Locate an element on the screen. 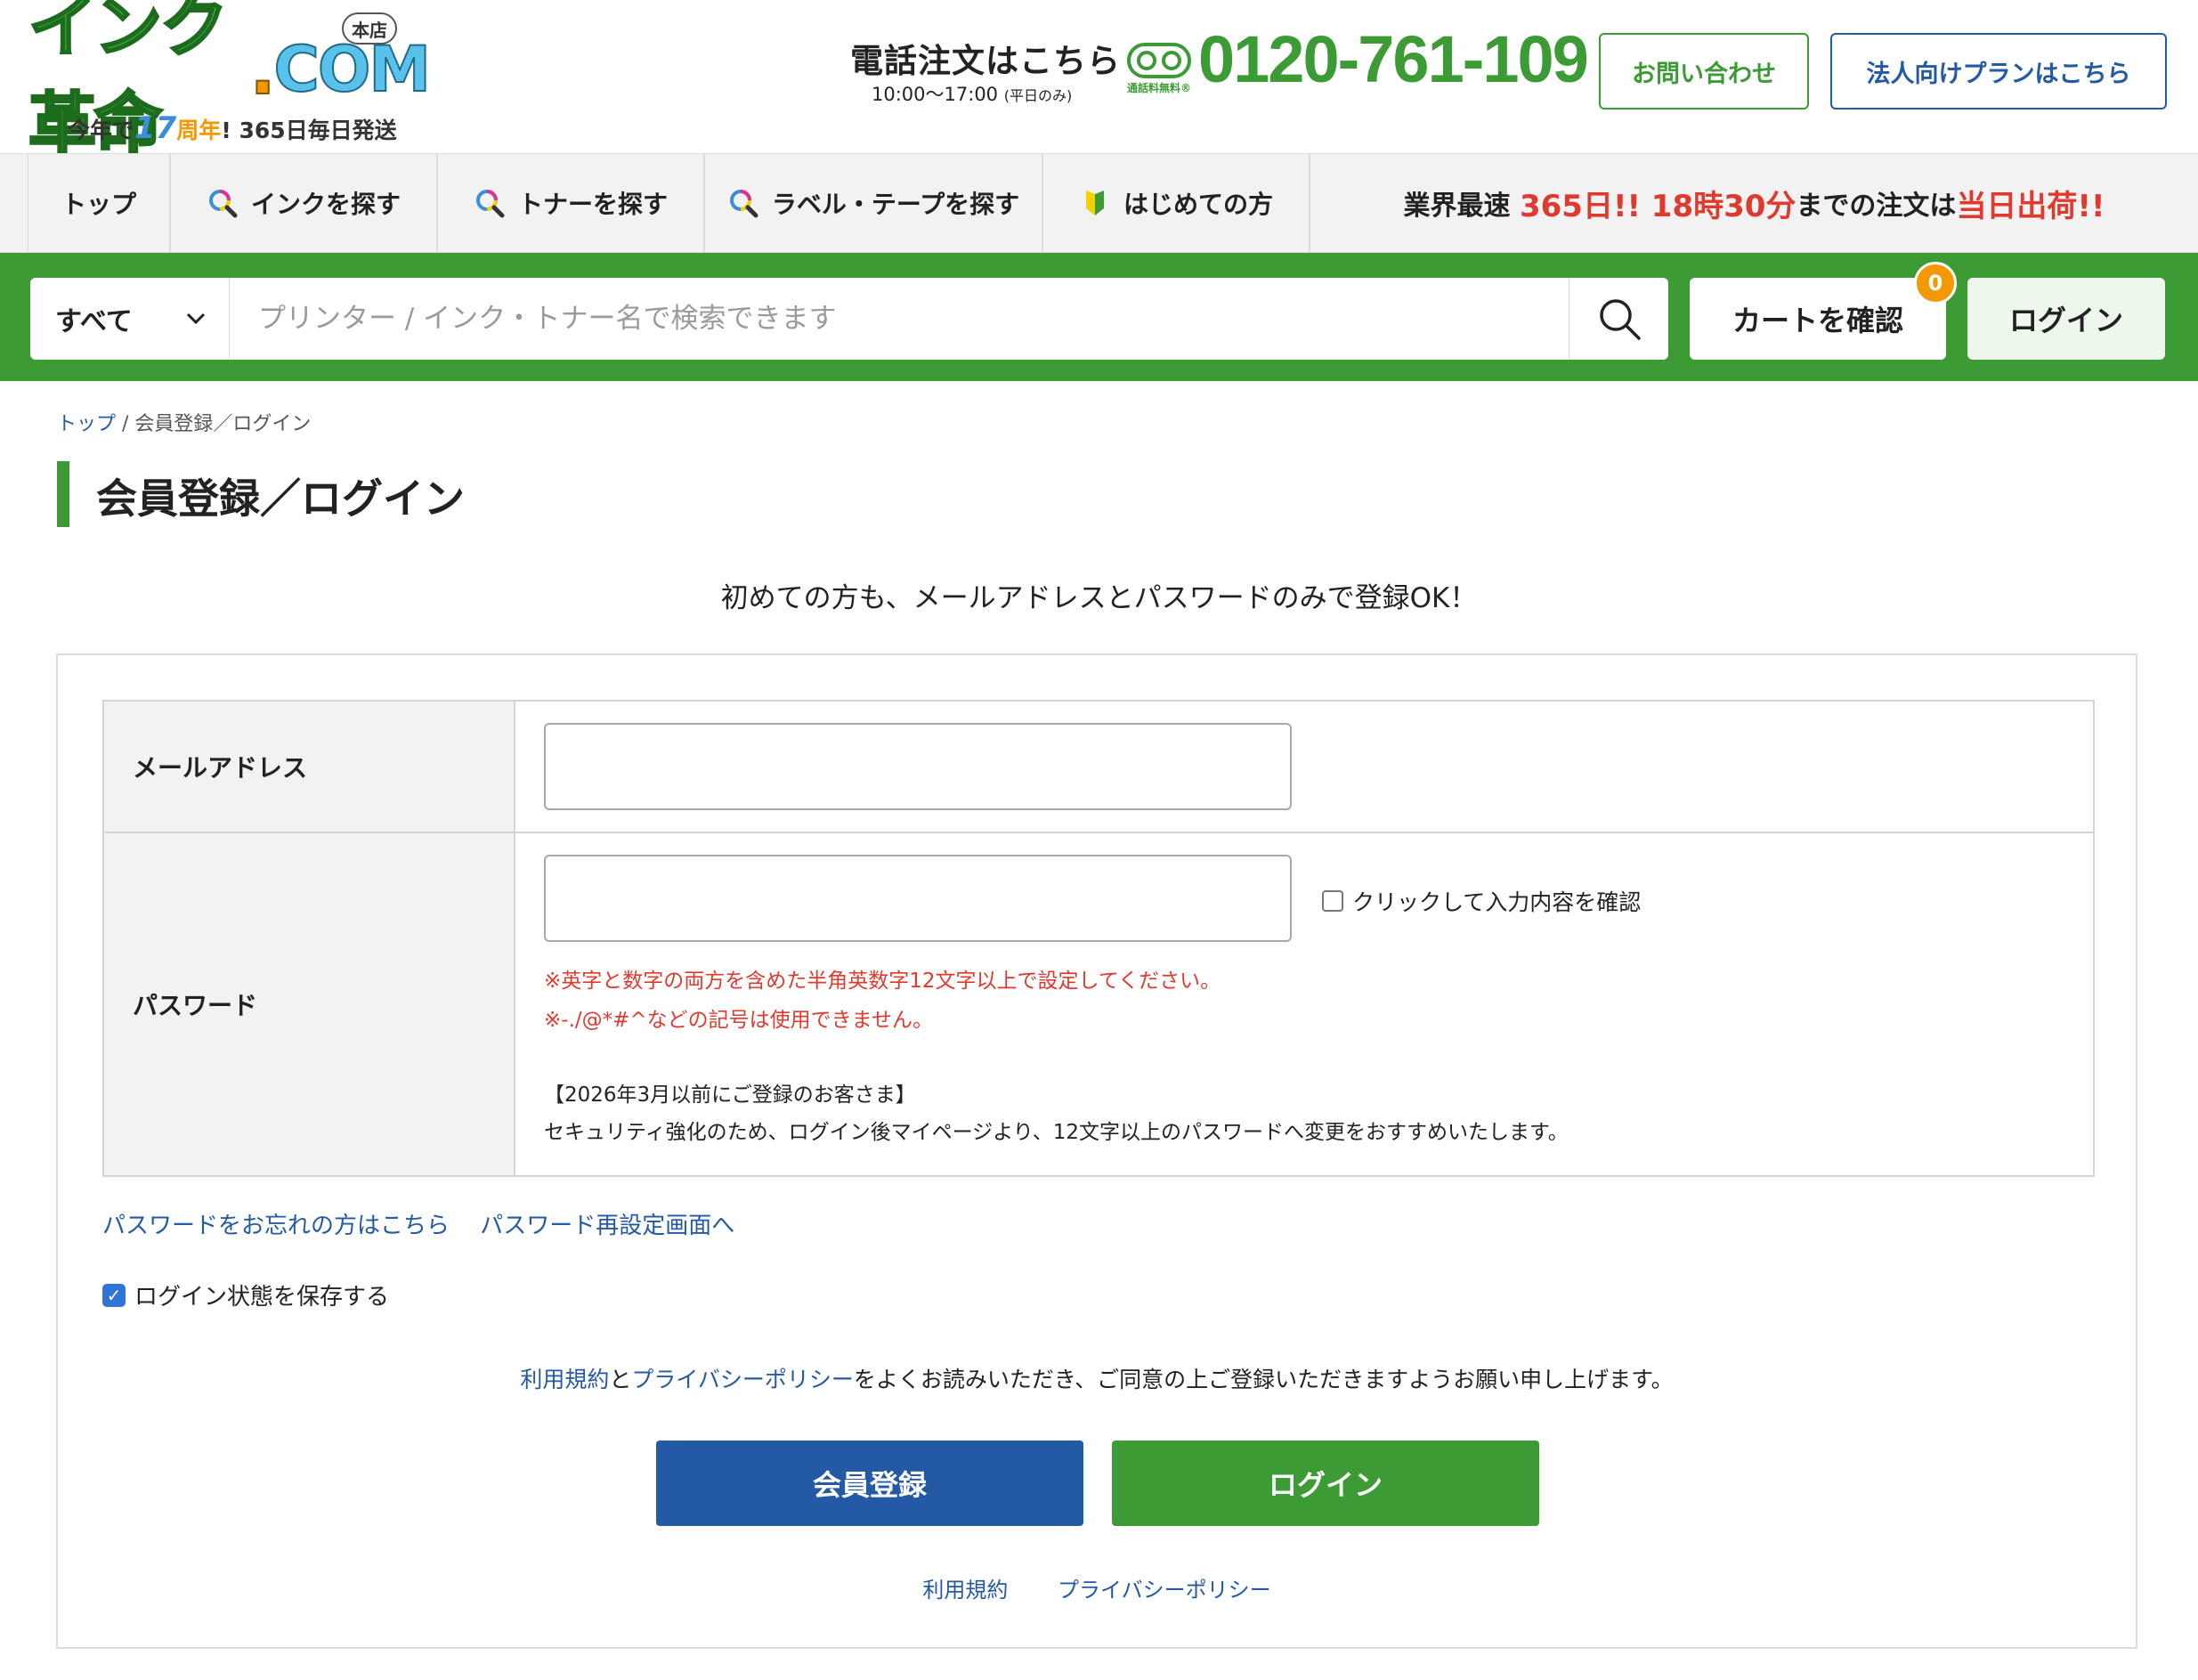  search-bar: すべて カートを確認 0 ログイン is located at coordinates (1099, 317).